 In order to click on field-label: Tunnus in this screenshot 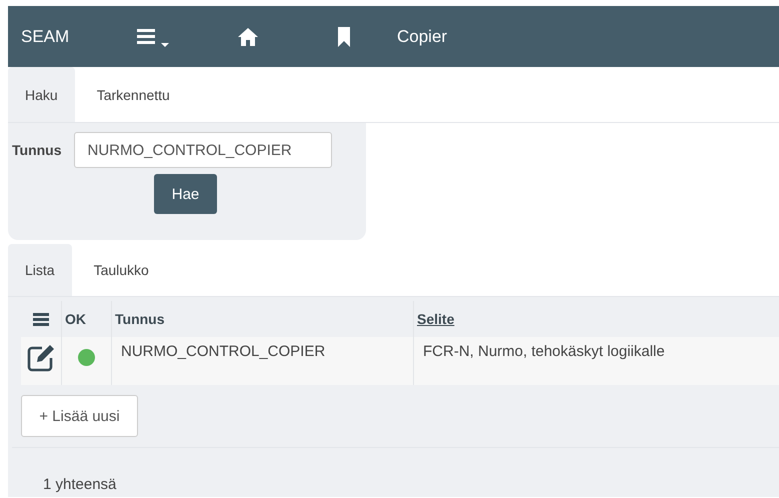, I will do `click(37, 150)`.